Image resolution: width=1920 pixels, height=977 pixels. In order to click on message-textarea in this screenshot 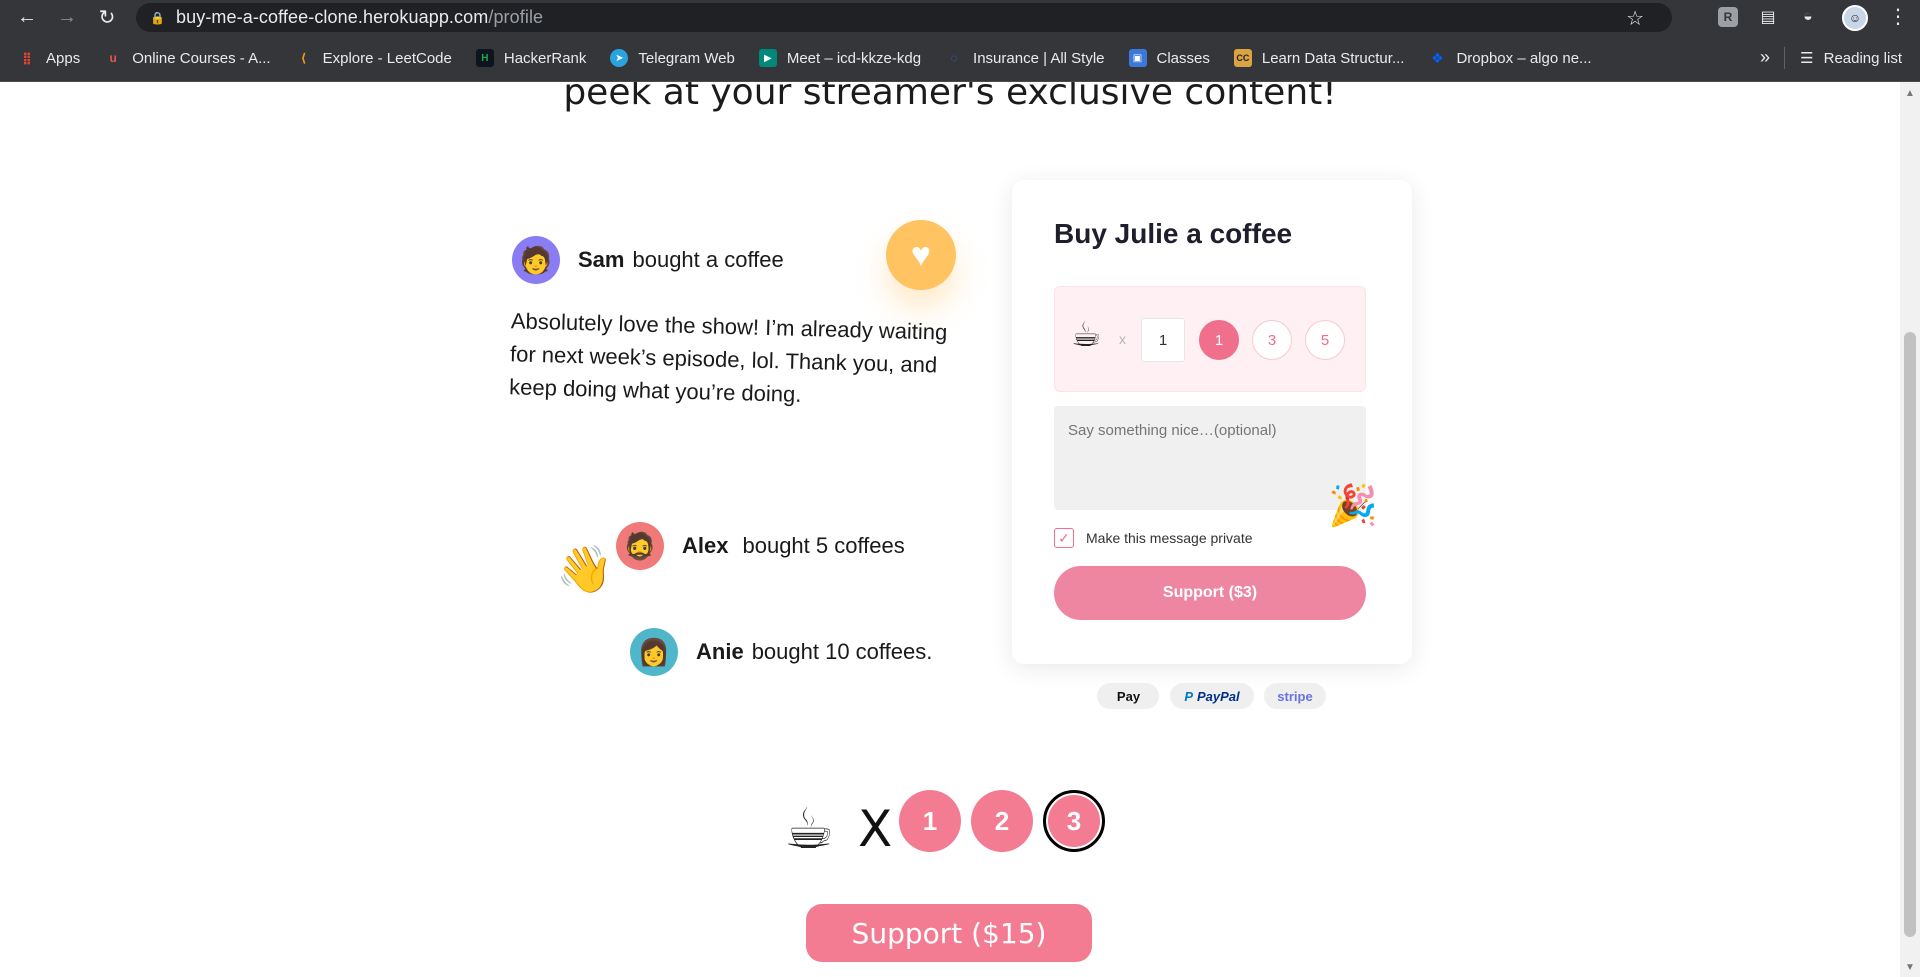, I will do `click(1210, 458)`.